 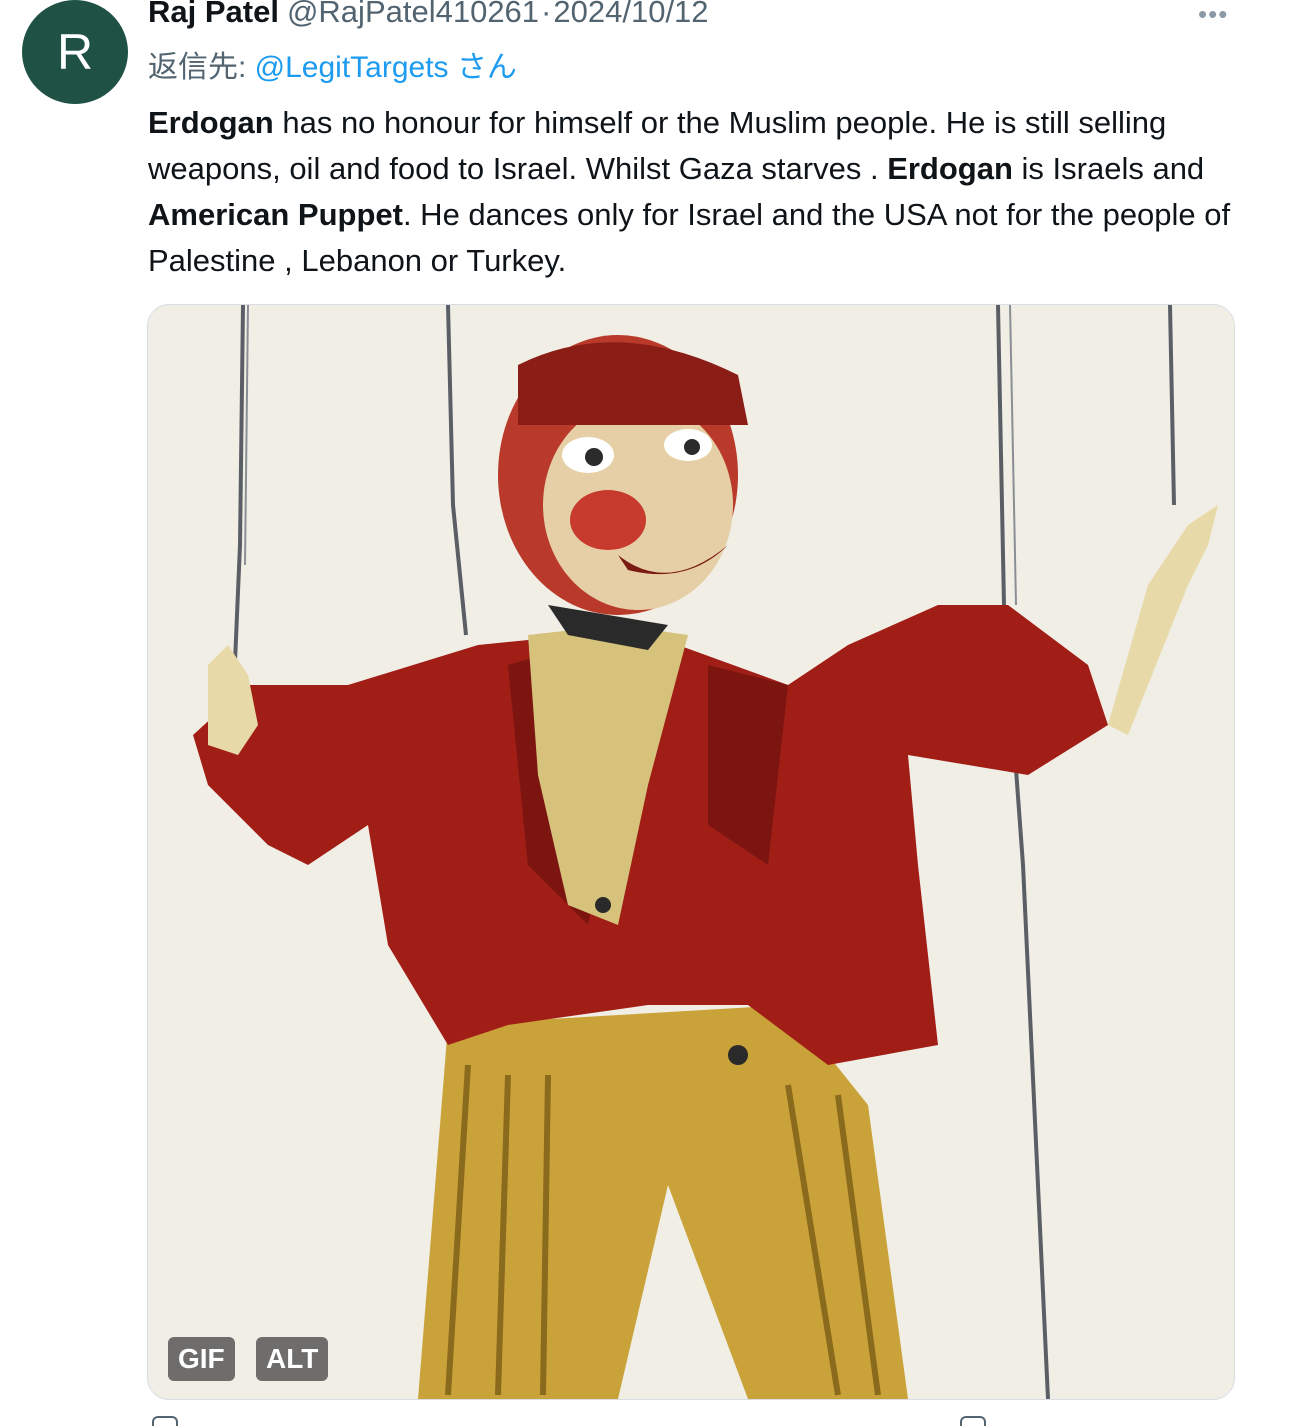 I want to click on tweet-header: Raj Patel @RajPatel410261 · 2024/10/12, so click(x=428, y=17).